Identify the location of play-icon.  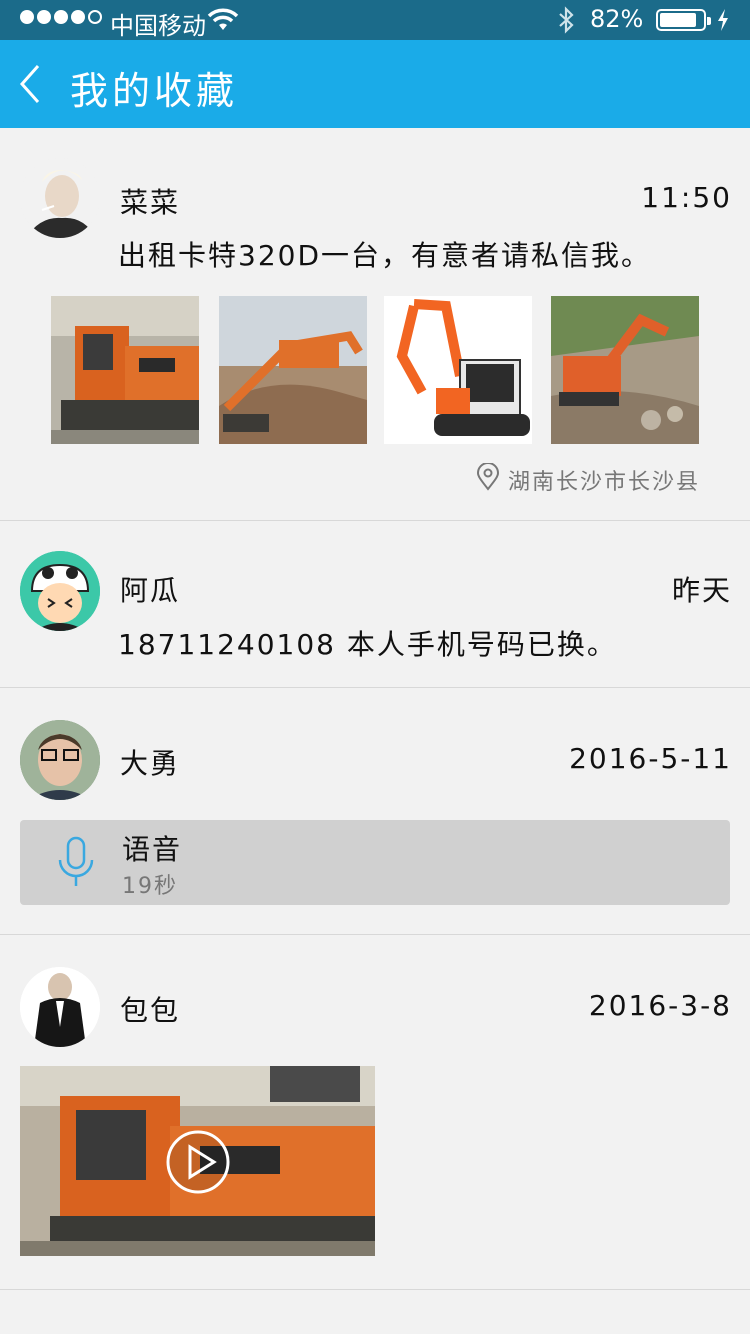
(198, 1164).